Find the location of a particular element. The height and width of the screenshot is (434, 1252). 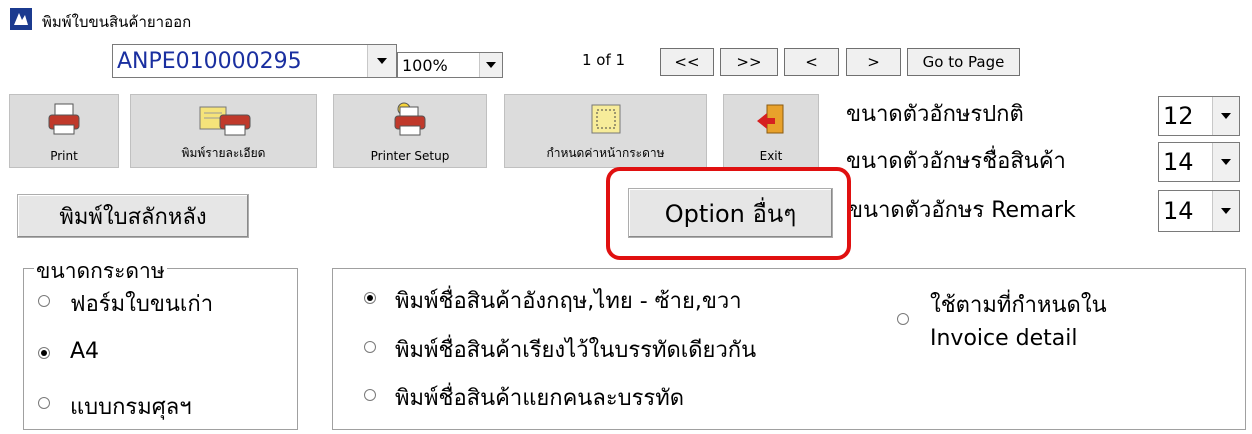

document-number-select: ANPE010000295 is located at coordinates (254, 61).